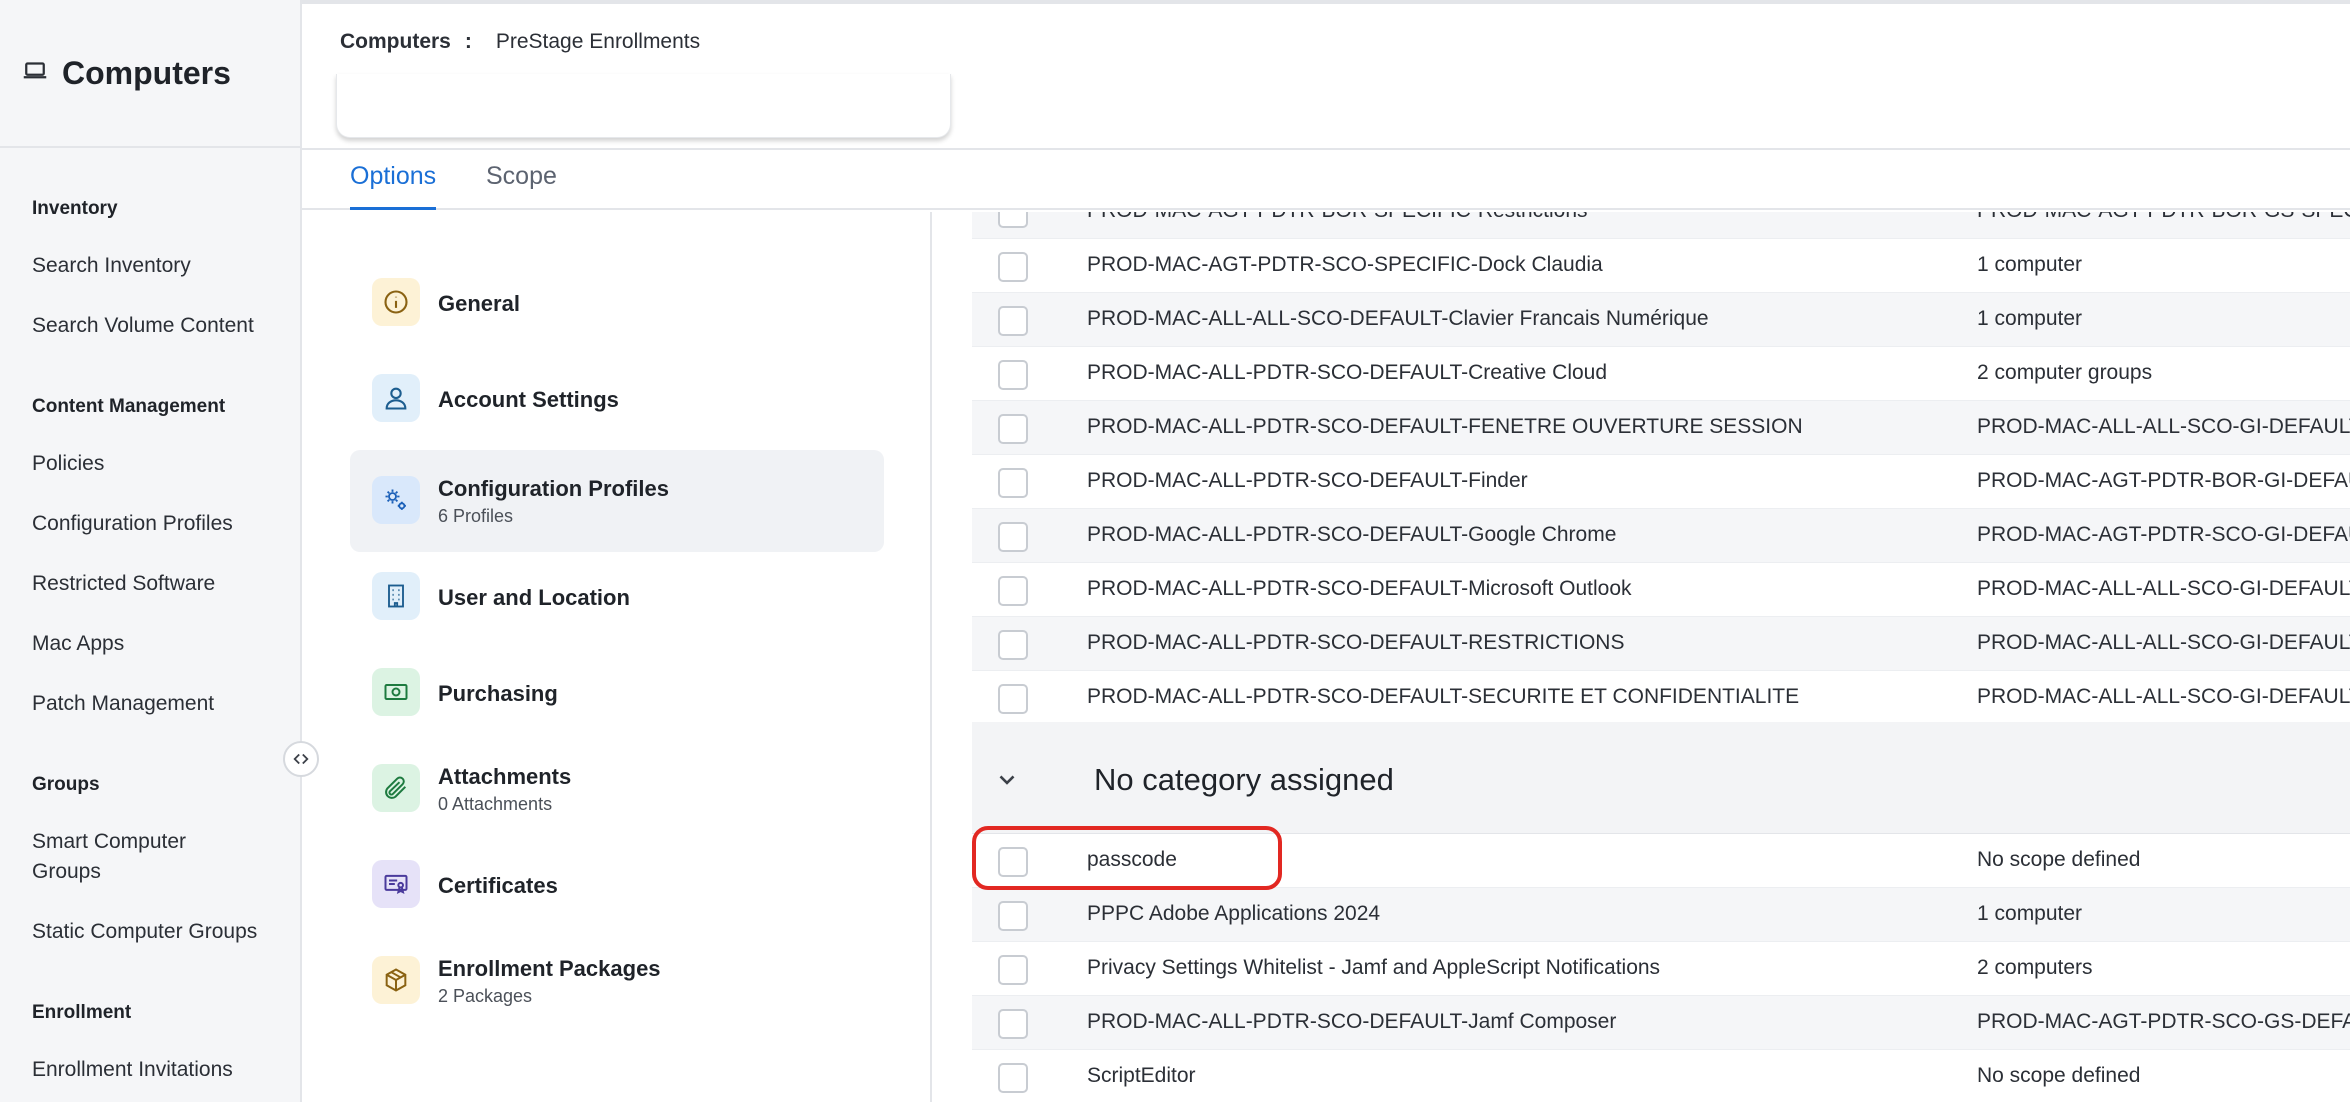 The height and width of the screenshot is (1102, 2350). Describe the element at coordinates (643, 106) in the screenshot. I see `header-card` at that location.